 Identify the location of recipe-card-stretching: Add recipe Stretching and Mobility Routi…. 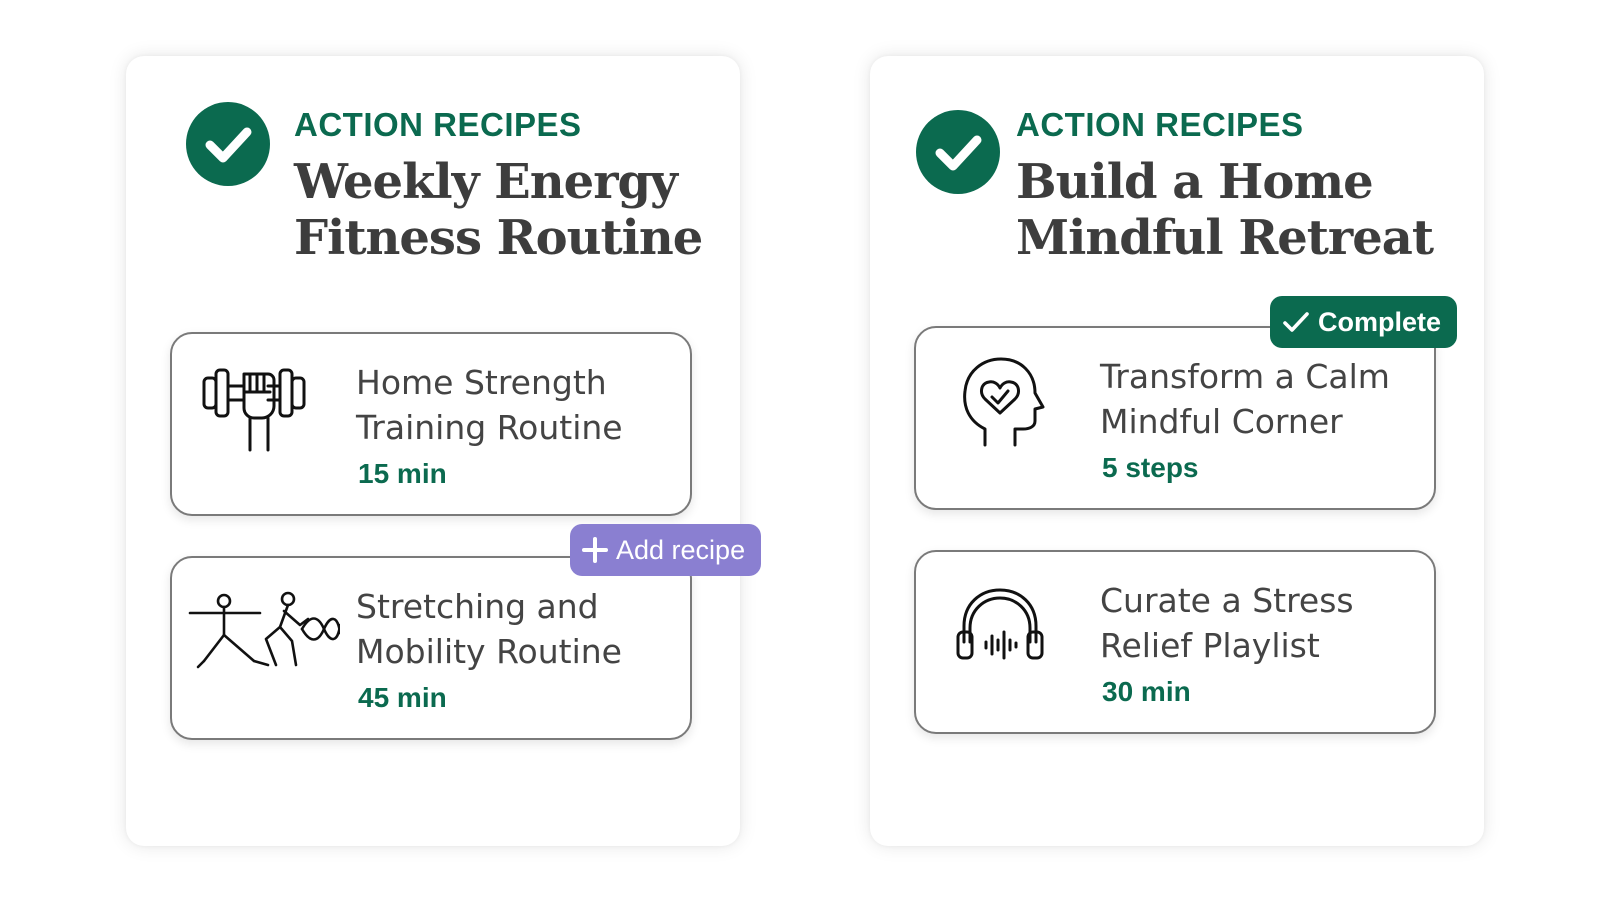
(466, 632).